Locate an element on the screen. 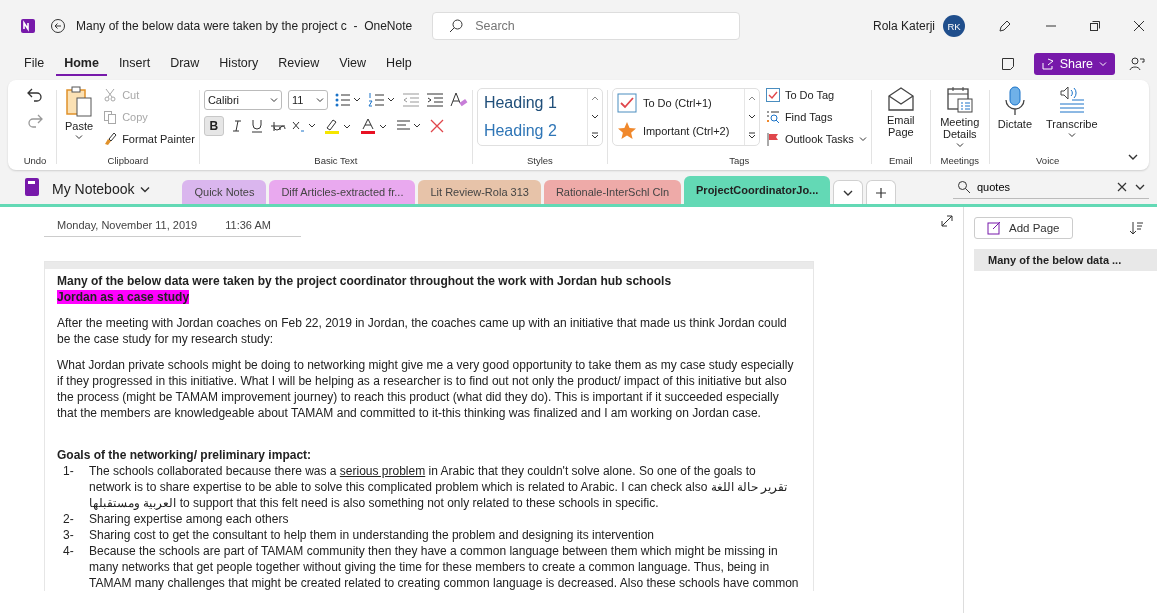 The height and width of the screenshot is (613, 1157). user-avatar: RK is located at coordinates (954, 26).